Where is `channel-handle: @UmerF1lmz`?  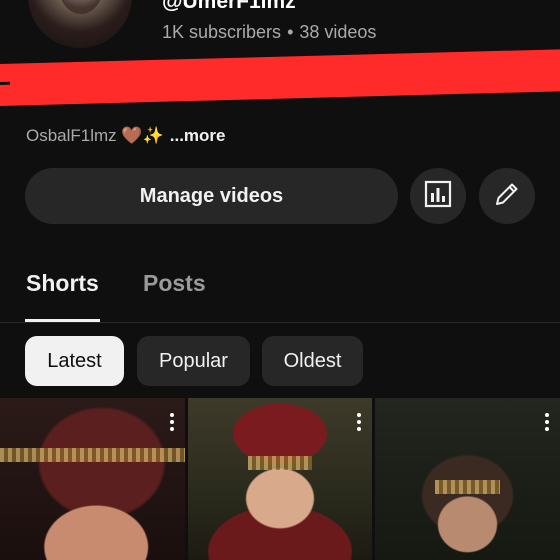
channel-handle: @UmerF1lmz is located at coordinates (229, 6).